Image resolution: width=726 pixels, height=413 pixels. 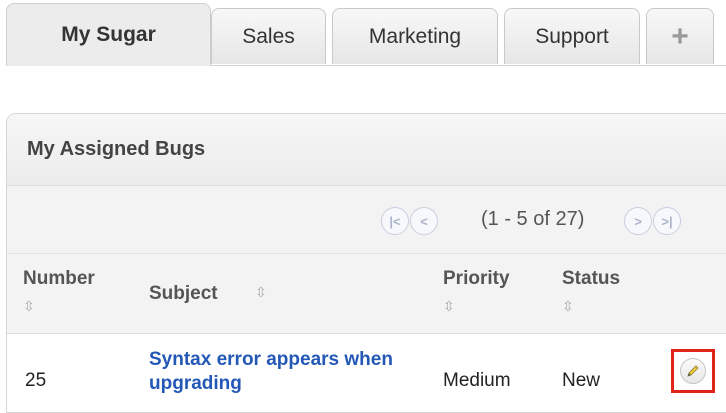 I want to click on column-priority: Priority, so click(x=476, y=279).